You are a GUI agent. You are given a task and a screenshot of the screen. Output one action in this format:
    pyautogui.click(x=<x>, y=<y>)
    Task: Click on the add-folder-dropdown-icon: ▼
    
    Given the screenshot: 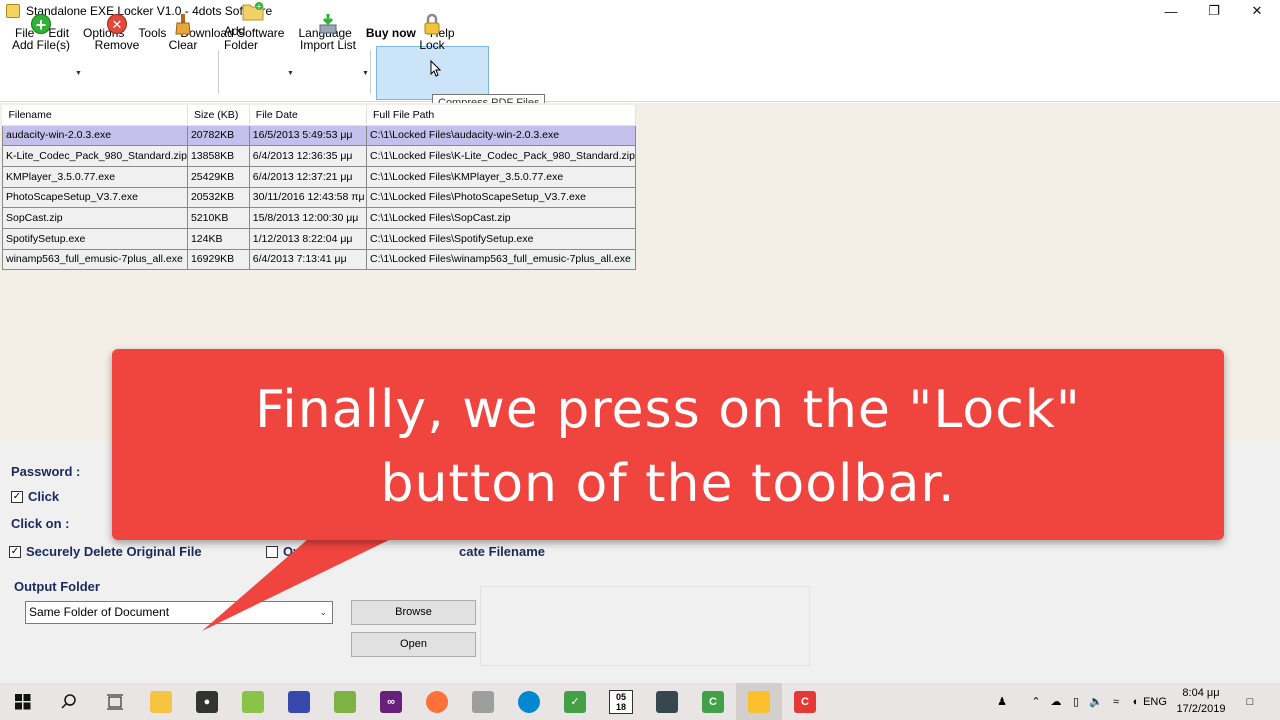 What is the action you would take?
    pyautogui.click(x=290, y=73)
    